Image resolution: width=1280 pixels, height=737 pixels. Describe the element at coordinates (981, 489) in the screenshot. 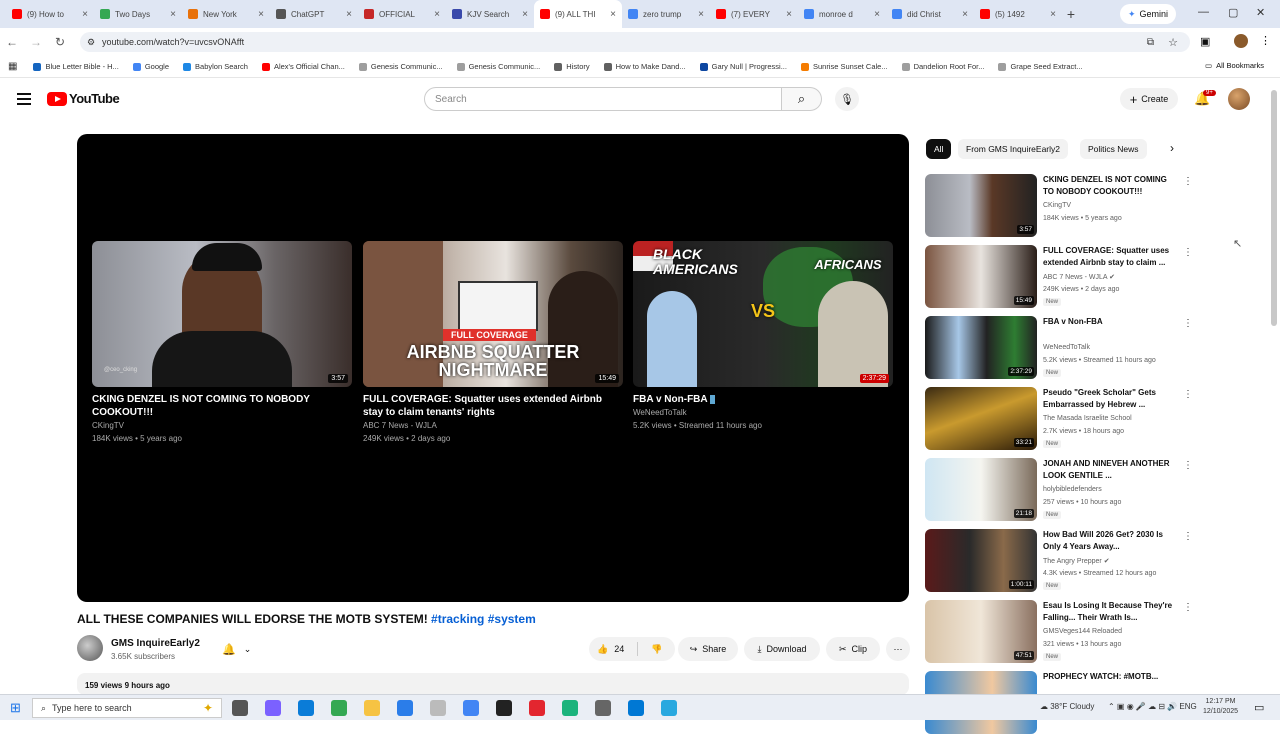

I see `related-thumbnail: 21:18` at that location.